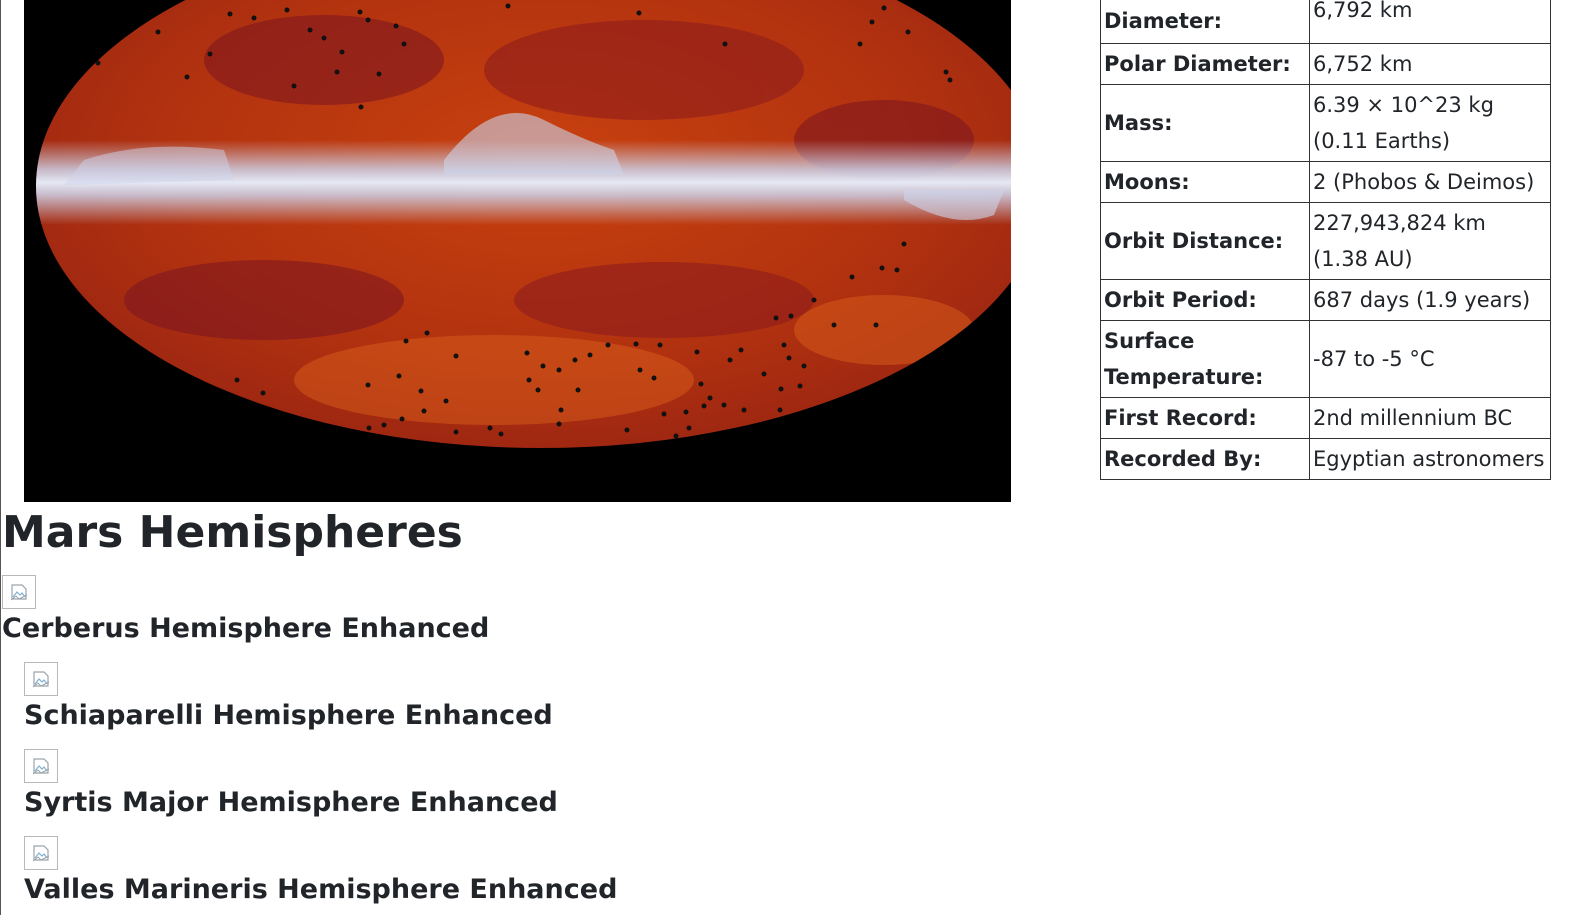  I want to click on table-row: Orbit Period: 687 days (1.9 years), so click(1325, 300).